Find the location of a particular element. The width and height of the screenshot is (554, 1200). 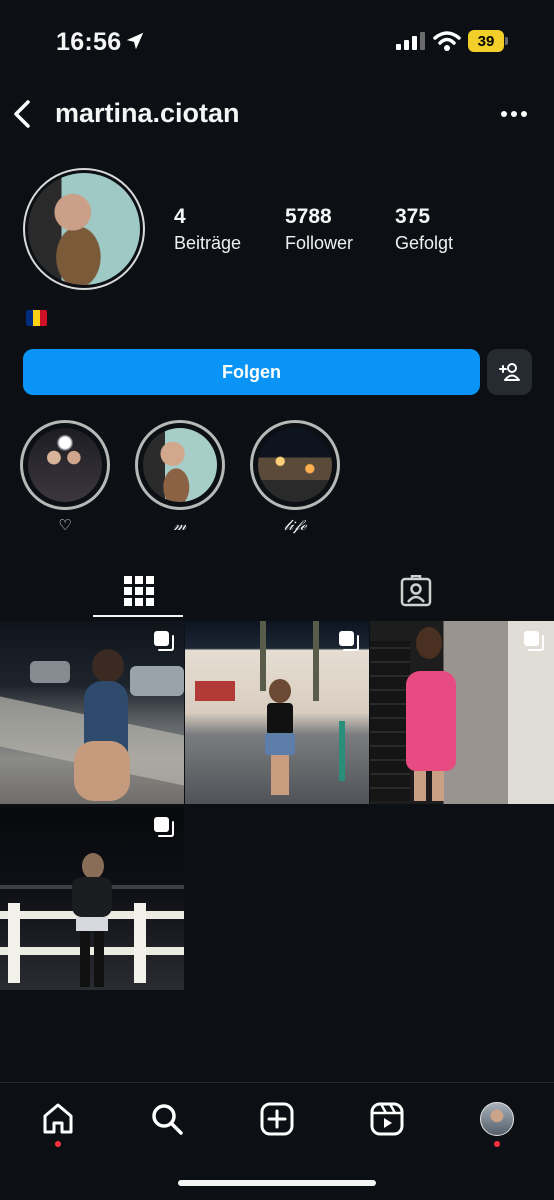

stat-following-count: 375 is located at coordinates (413, 216).